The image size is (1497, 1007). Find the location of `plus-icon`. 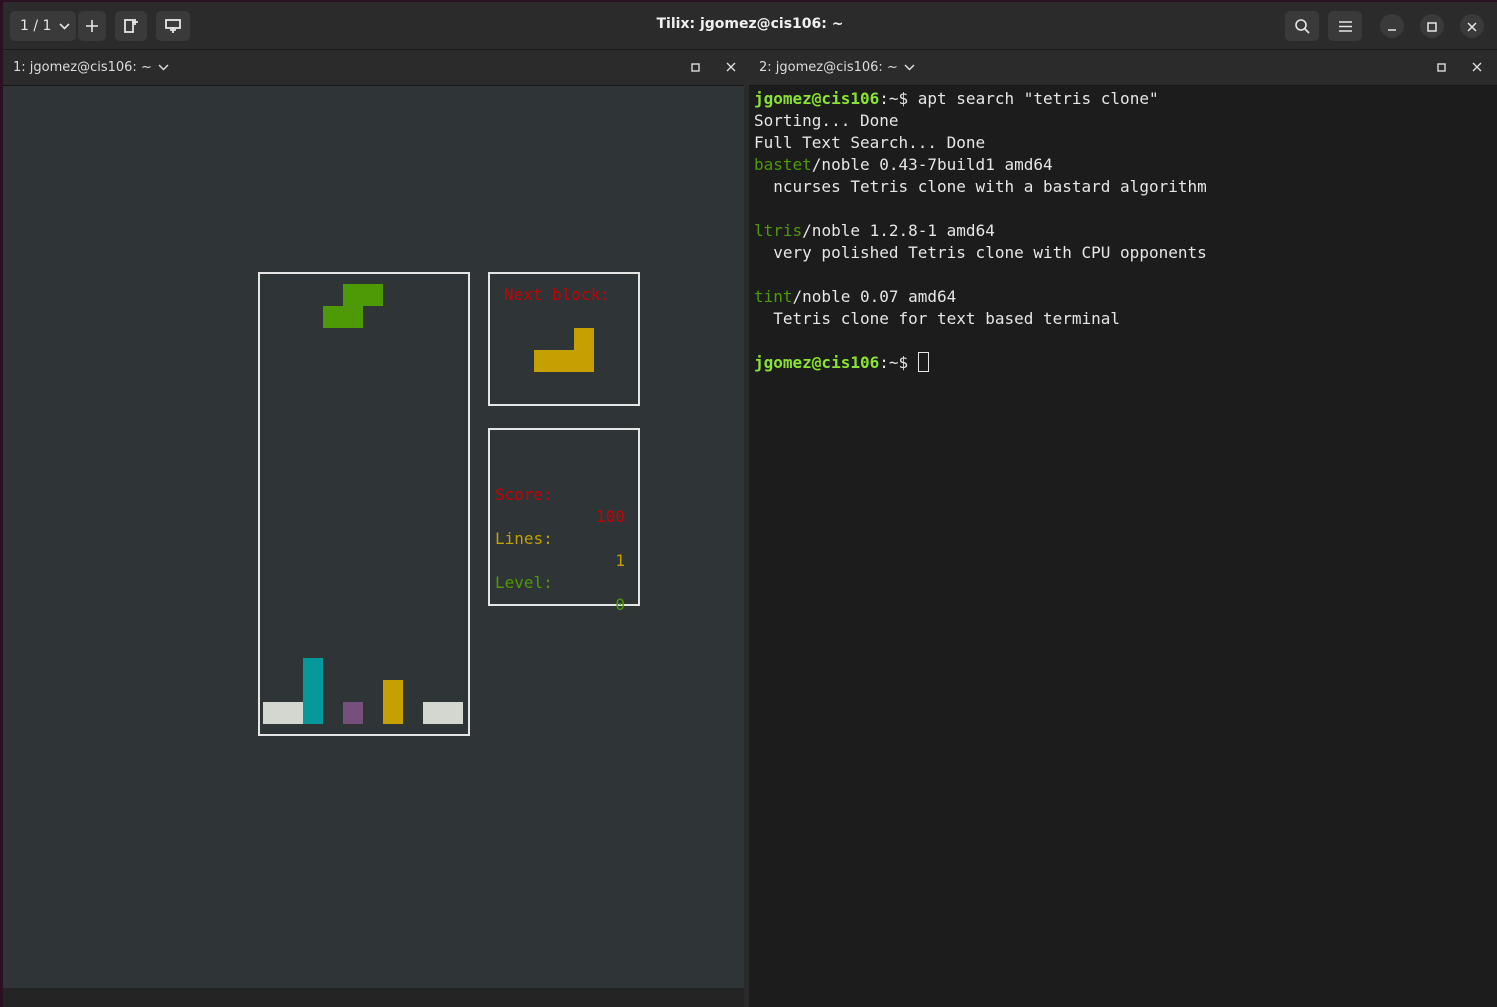

plus-icon is located at coordinates (92, 26).